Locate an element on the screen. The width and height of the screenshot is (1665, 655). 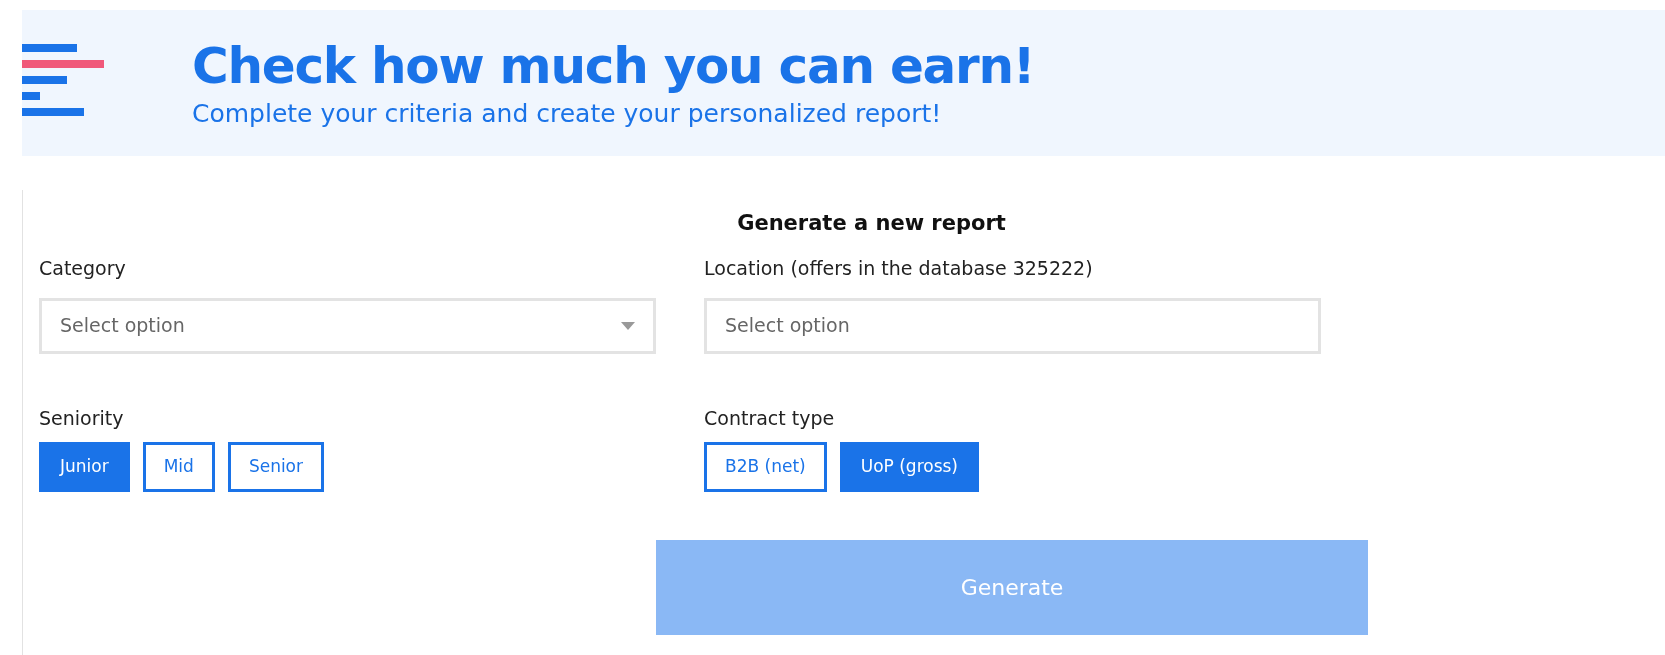
form-title: Generate a new report is located at coordinates (871, 223).